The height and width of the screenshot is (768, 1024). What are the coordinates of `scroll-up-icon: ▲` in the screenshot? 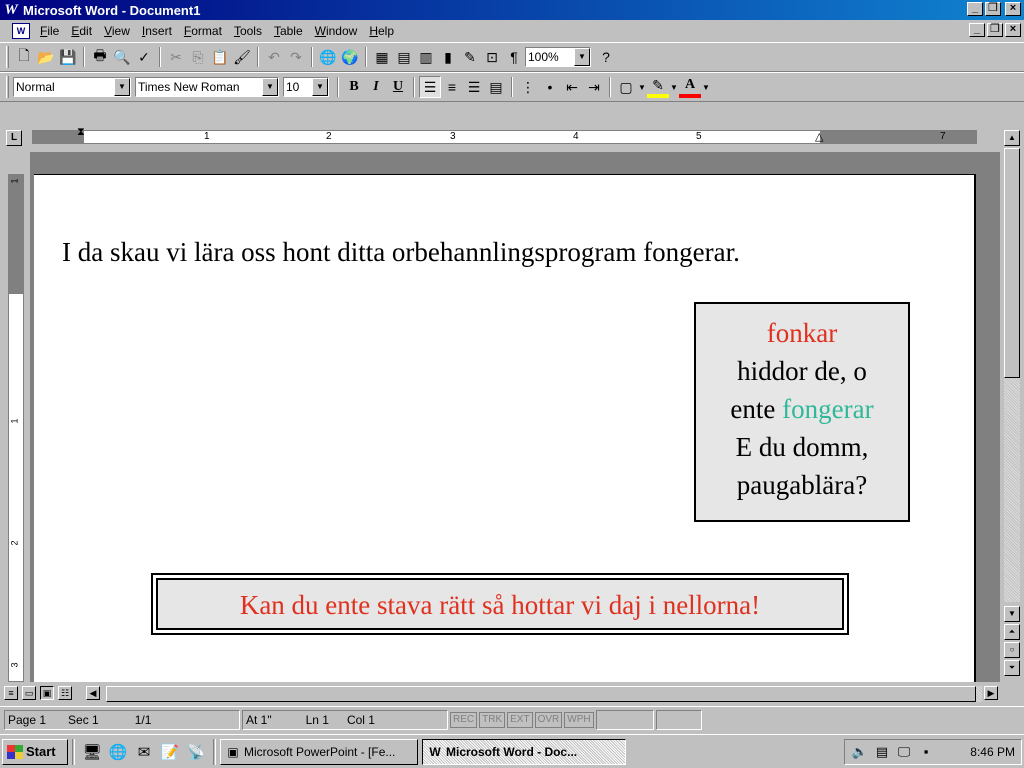 It's located at (1012, 138).